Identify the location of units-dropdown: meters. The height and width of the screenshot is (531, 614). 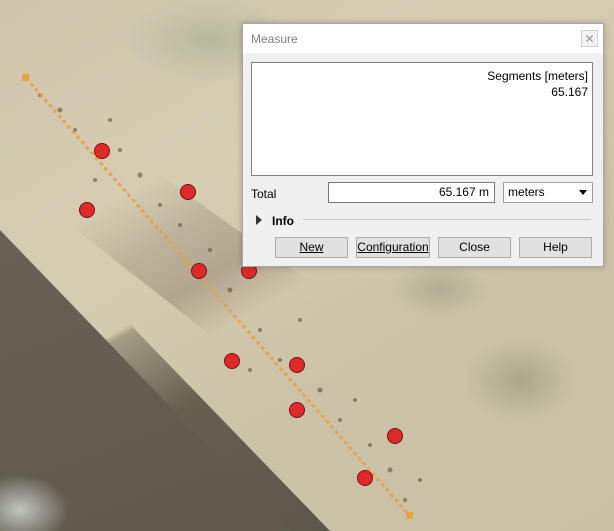
(548, 192).